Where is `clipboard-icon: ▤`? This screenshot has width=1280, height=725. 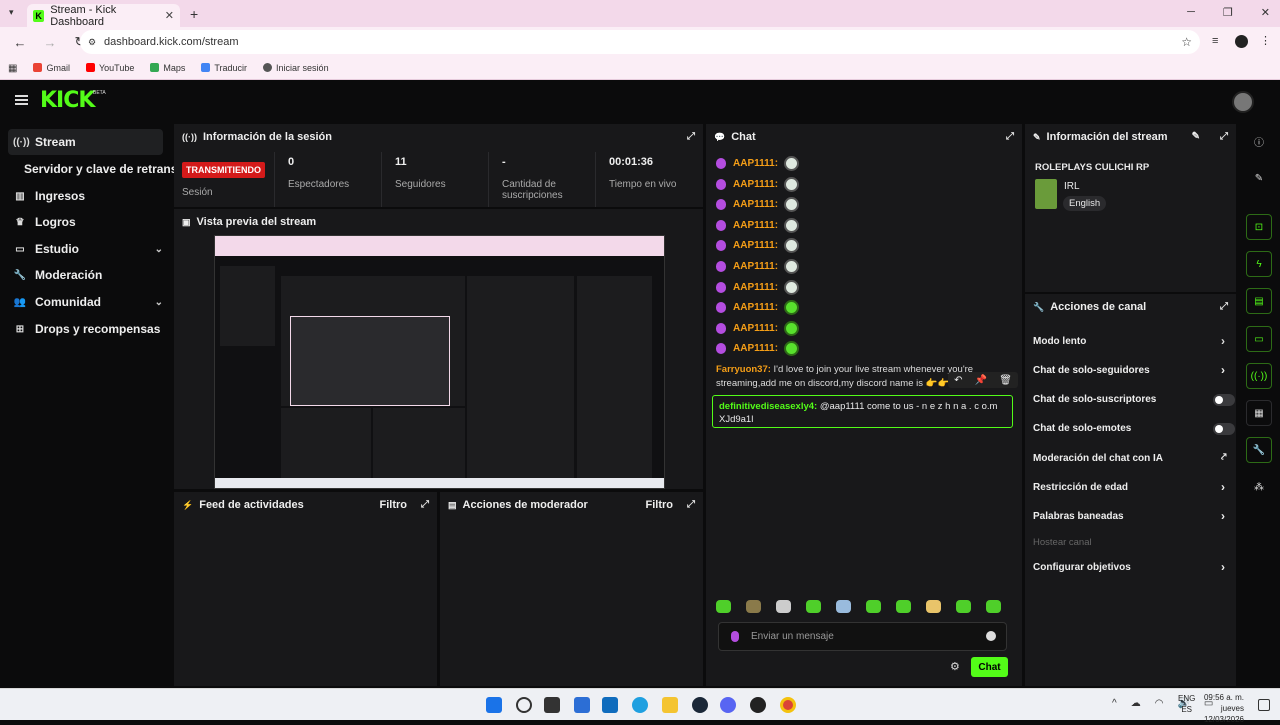
clipboard-icon: ▤ is located at coordinates (1259, 301).